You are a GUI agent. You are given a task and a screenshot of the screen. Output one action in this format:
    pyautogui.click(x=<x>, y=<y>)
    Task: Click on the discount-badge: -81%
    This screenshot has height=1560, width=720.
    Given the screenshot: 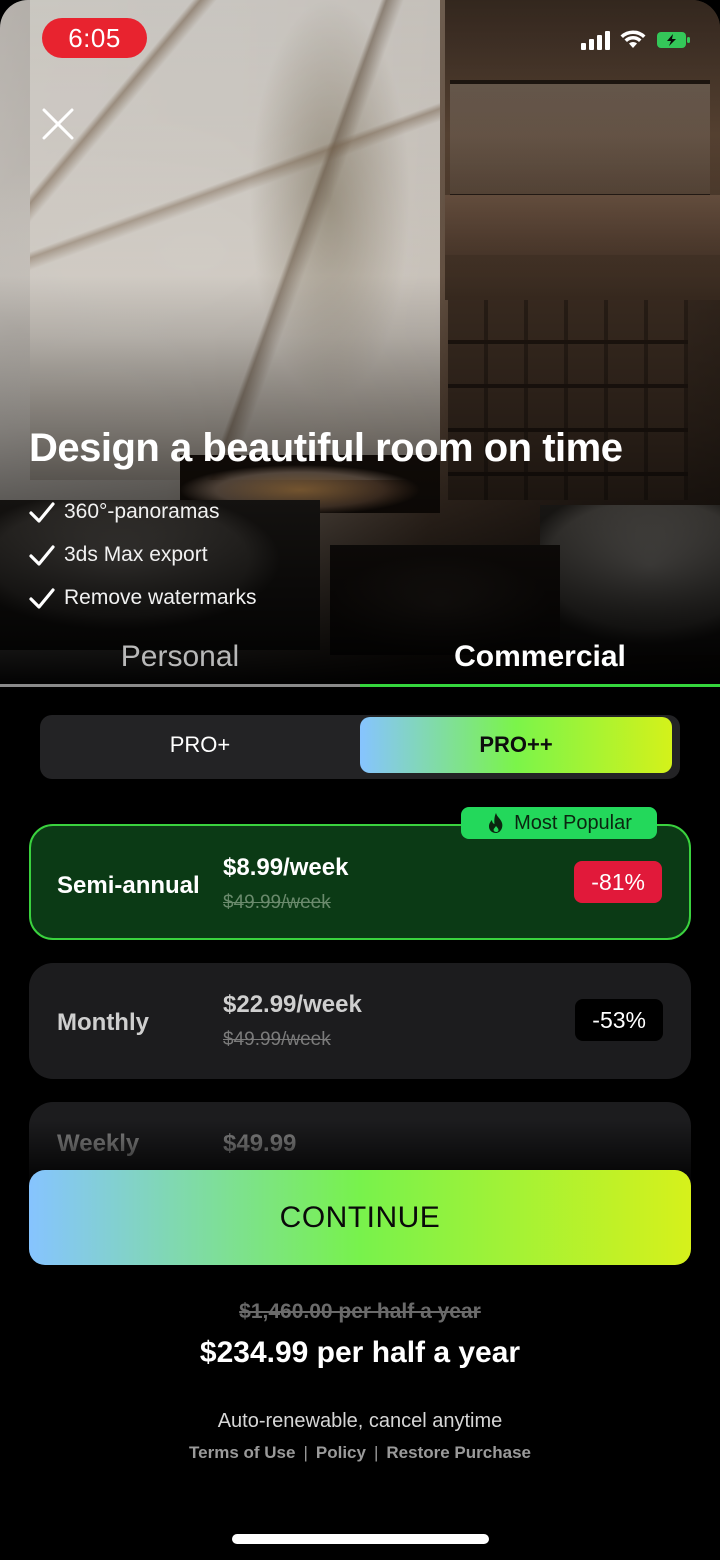 What is the action you would take?
    pyautogui.click(x=618, y=882)
    